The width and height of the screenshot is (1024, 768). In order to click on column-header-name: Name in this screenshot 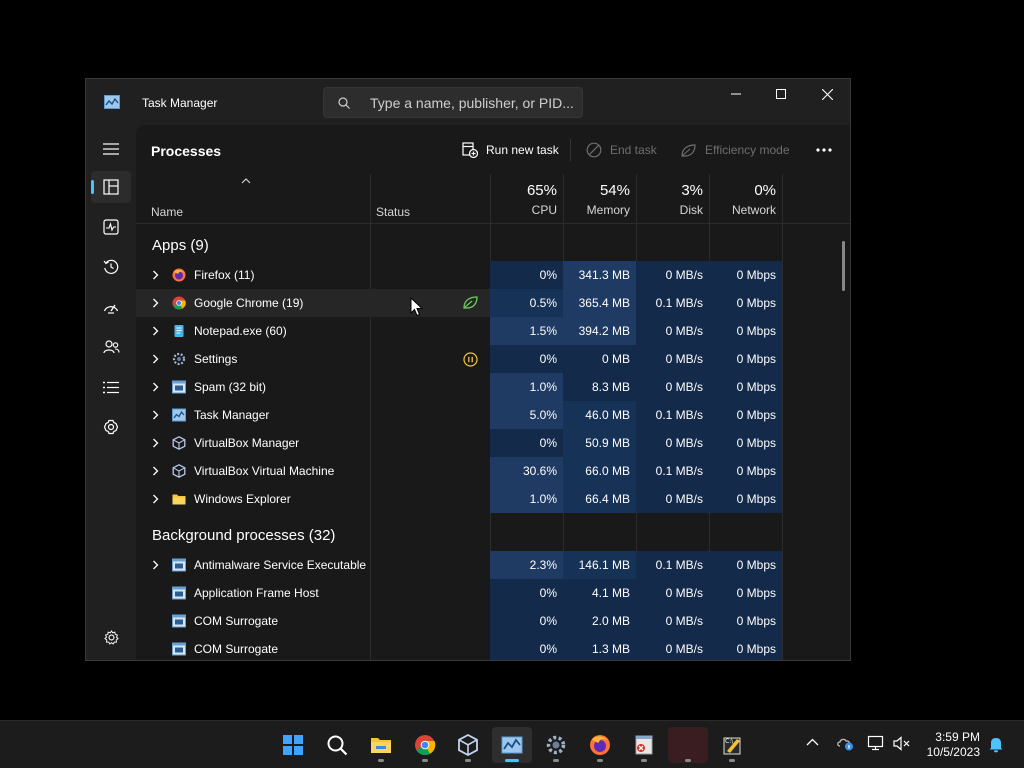, I will do `click(253, 198)`.